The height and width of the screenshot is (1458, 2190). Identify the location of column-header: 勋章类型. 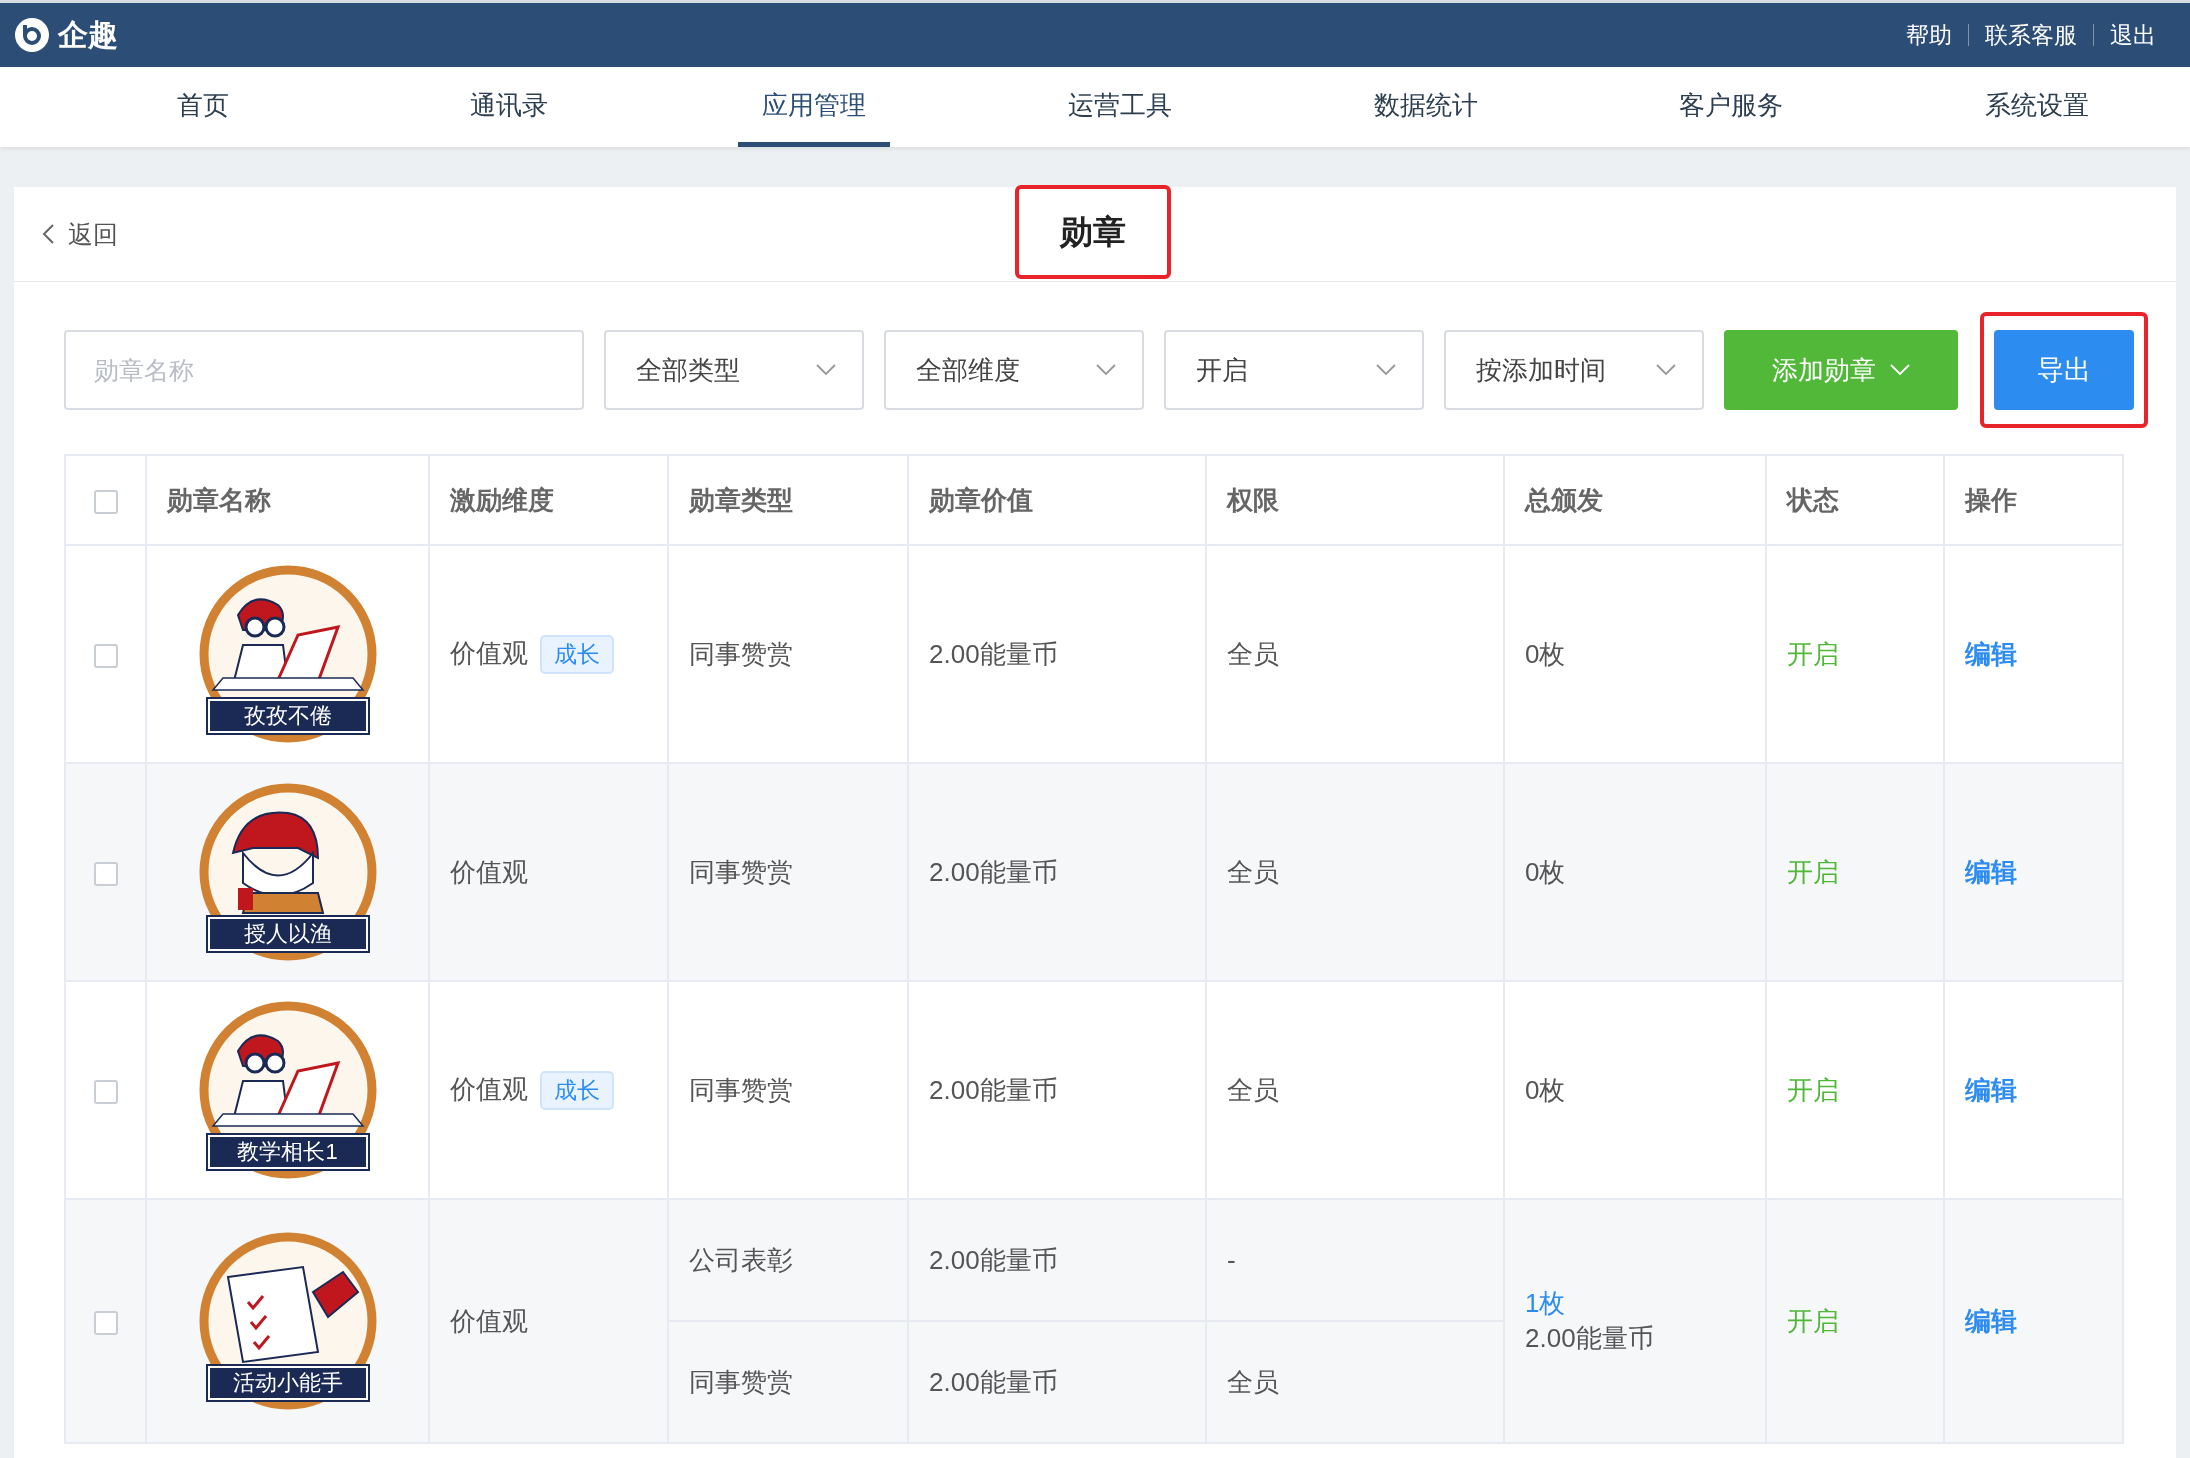
(788, 500).